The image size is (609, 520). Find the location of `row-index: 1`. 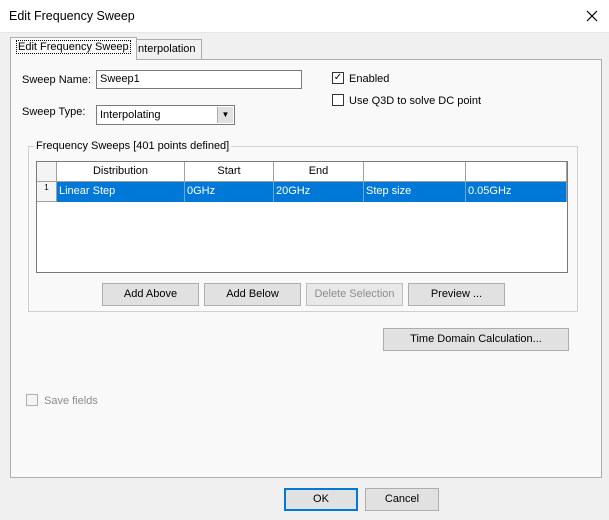

row-index: 1 is located at coordinates (47, 192).